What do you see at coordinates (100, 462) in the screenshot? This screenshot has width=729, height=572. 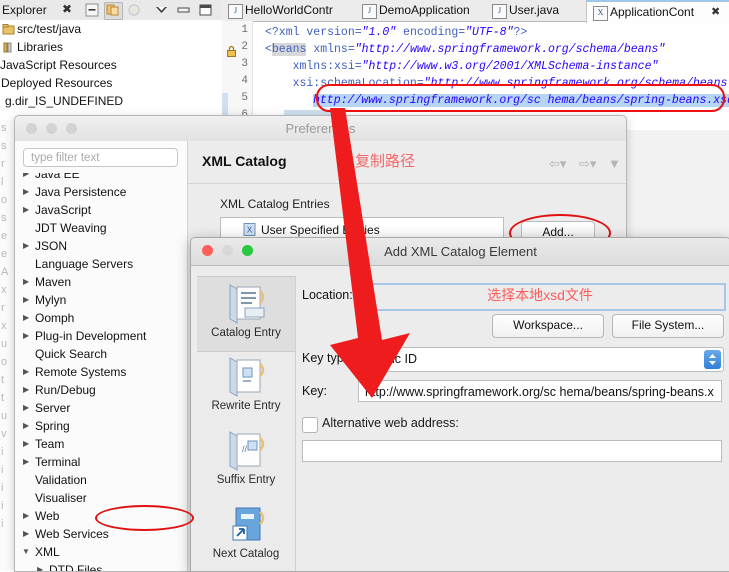 I see `pref-item-terminal: ▶ Terminal` at bounding box center [100, 462].